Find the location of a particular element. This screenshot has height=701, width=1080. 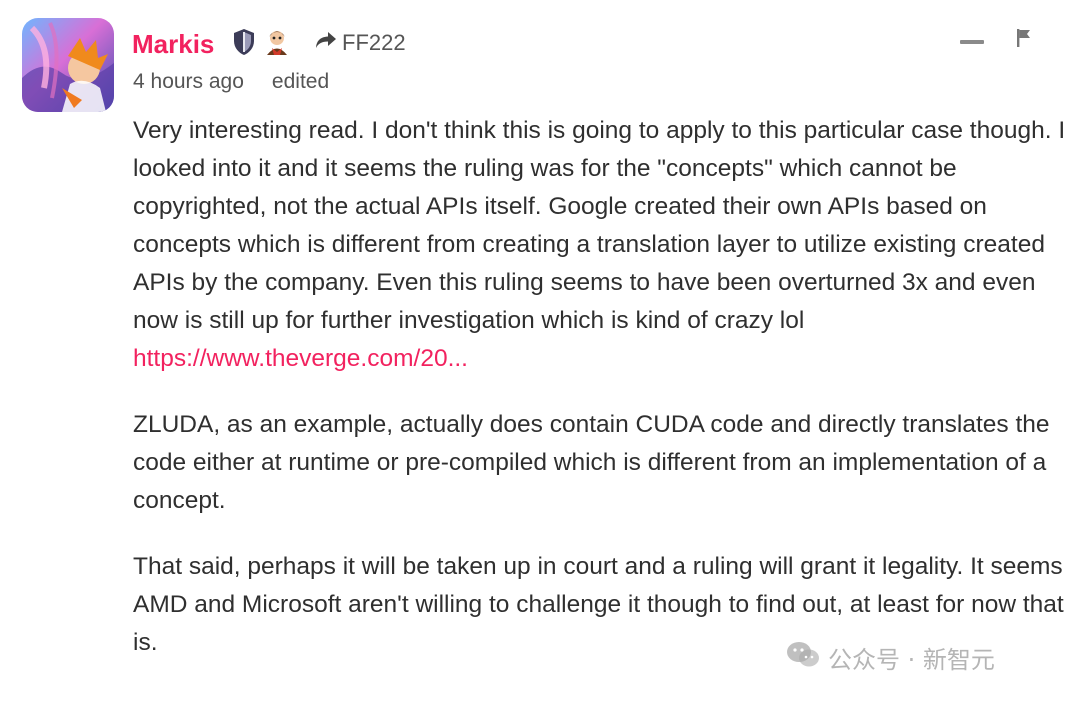

comment-actions is located at coordinates (996, 40).